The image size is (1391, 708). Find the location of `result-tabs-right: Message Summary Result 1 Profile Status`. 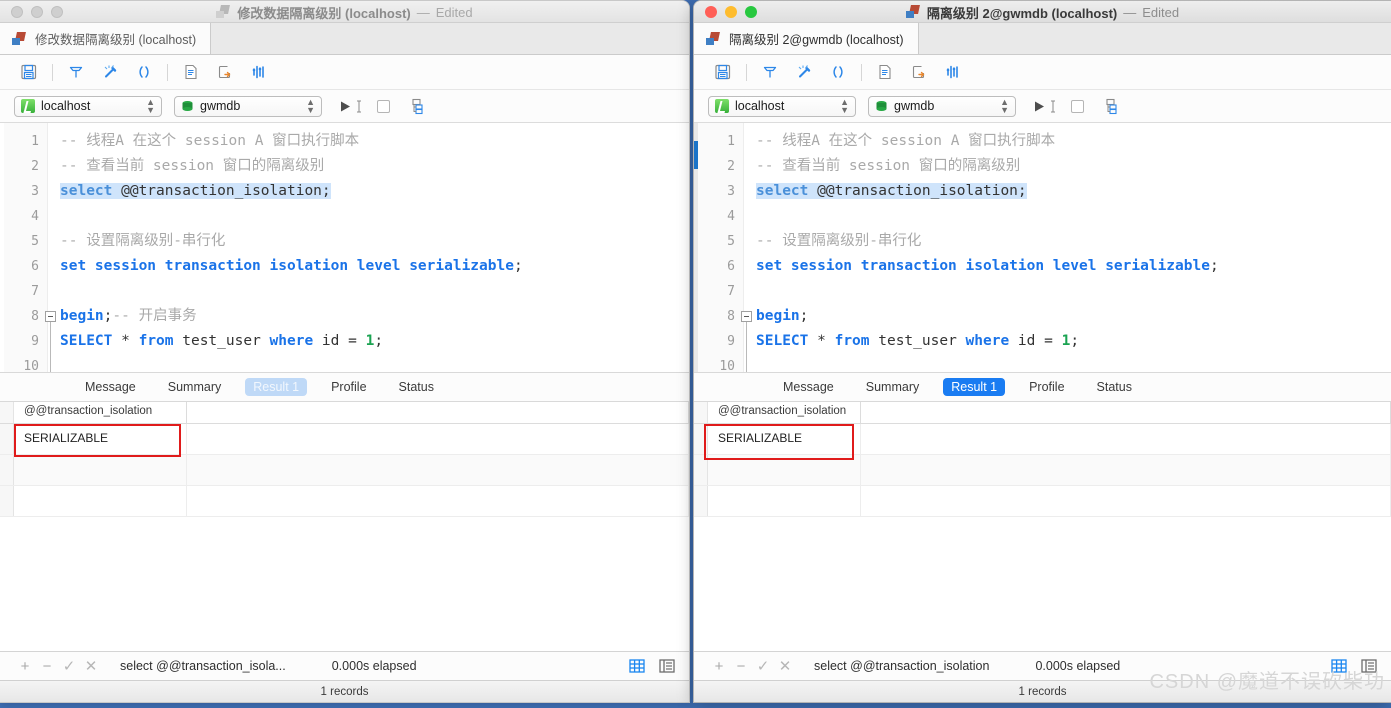

result-tabs-right: Message Summary Result 1 Profile Status is located at coordinates (1042, 387).